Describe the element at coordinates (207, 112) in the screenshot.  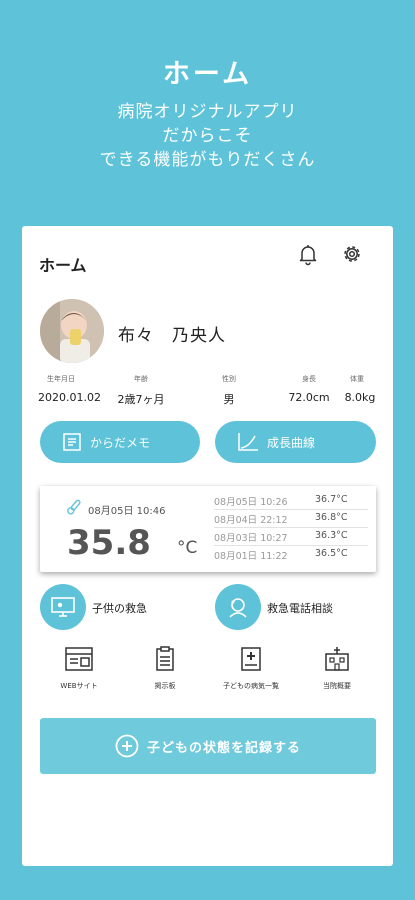
I see `hero-subtitle-line: 病院オリジナルアプリ` at that location.